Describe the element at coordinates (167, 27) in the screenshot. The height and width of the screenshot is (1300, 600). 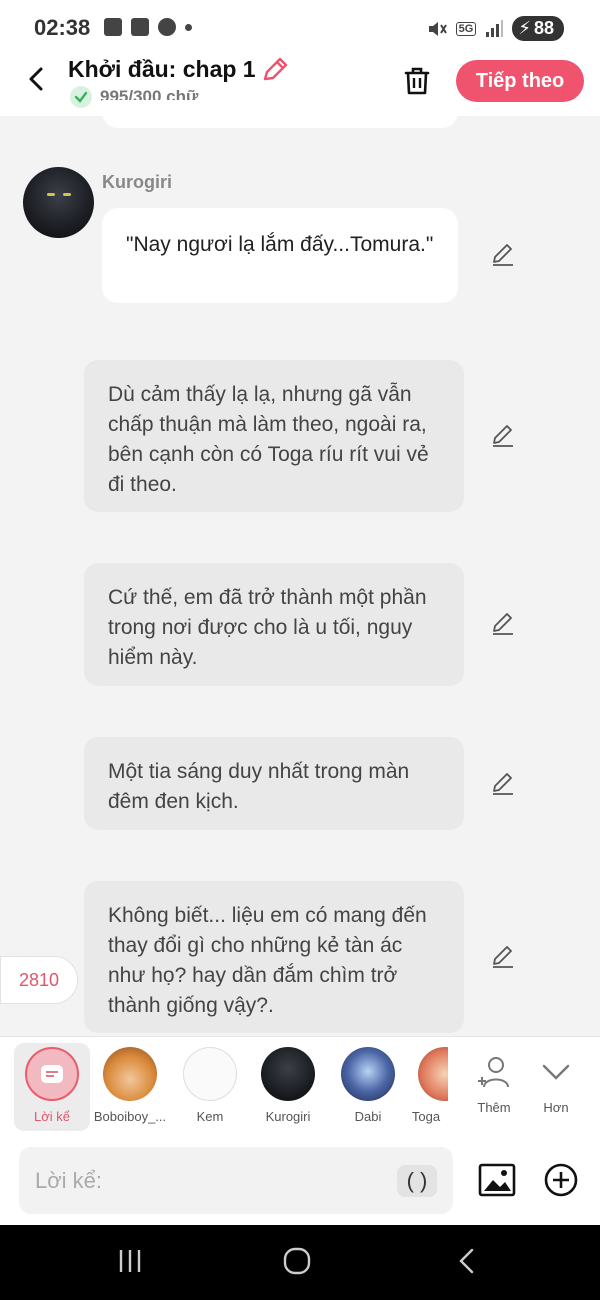
I see `facebook-icon` at that location.